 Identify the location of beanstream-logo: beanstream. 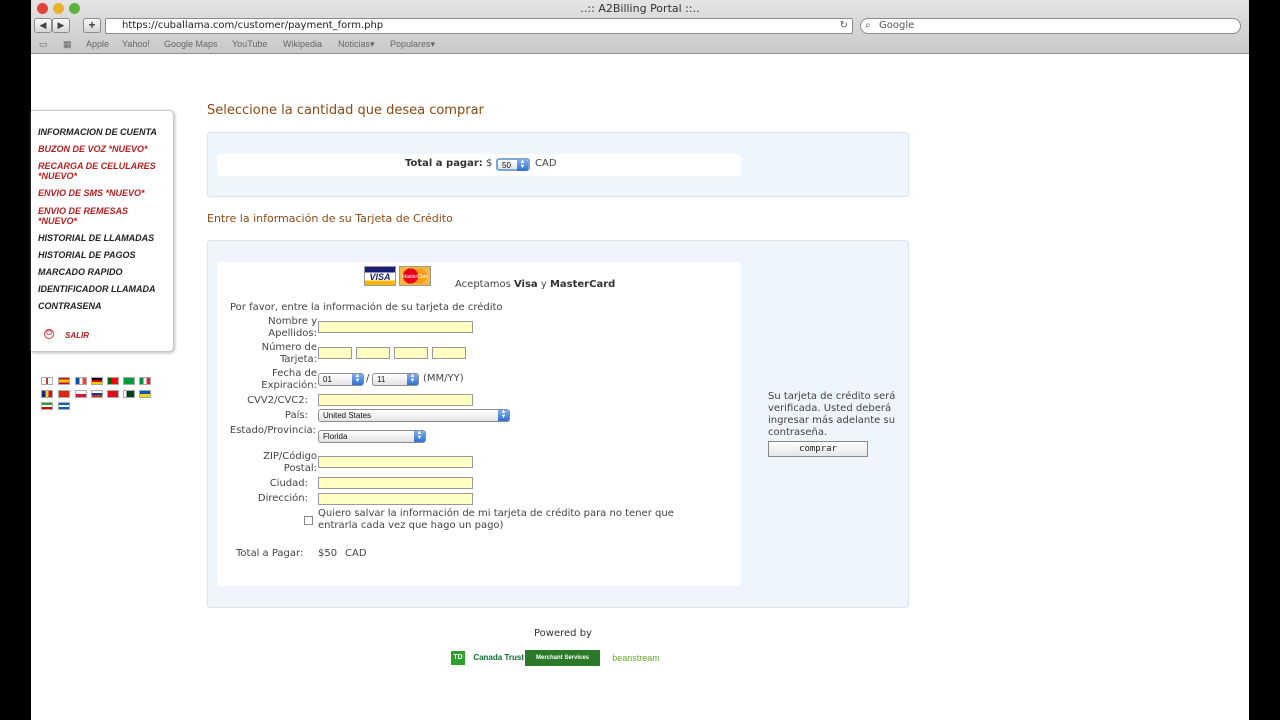
(636, 658).